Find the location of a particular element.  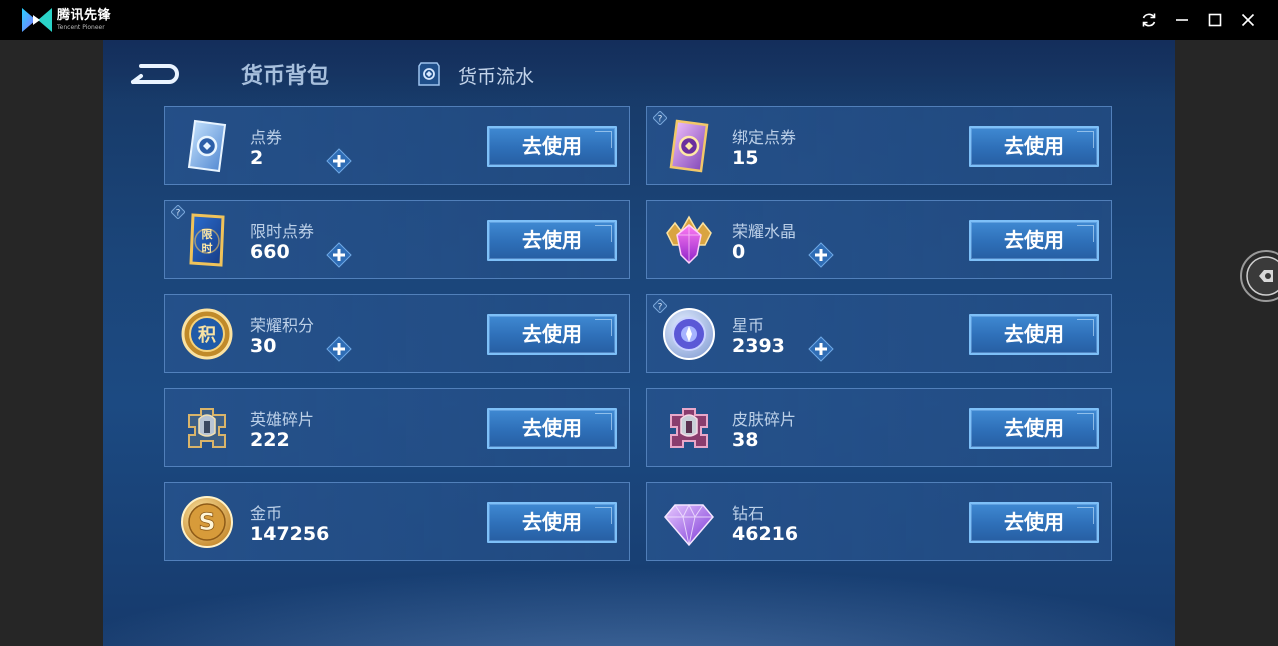

add-glory-crystal-plus-icon is located at coordinates (821, 255).